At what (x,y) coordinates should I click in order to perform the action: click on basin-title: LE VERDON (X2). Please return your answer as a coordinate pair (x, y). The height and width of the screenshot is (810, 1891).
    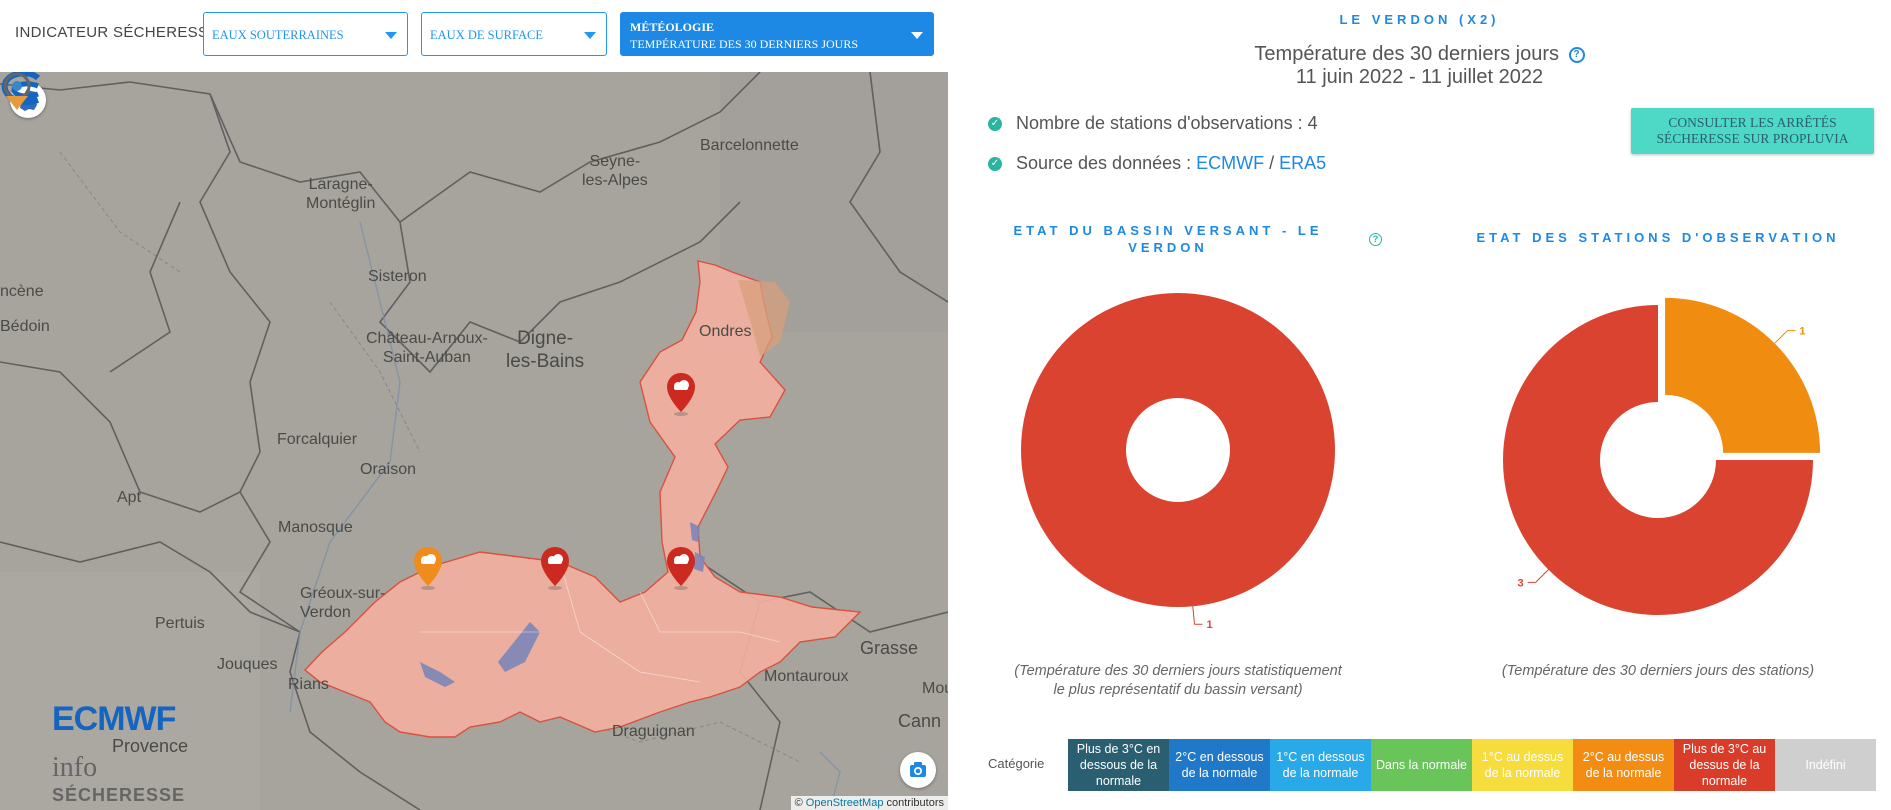
    Looking at the image, I should click on (1419, 19).